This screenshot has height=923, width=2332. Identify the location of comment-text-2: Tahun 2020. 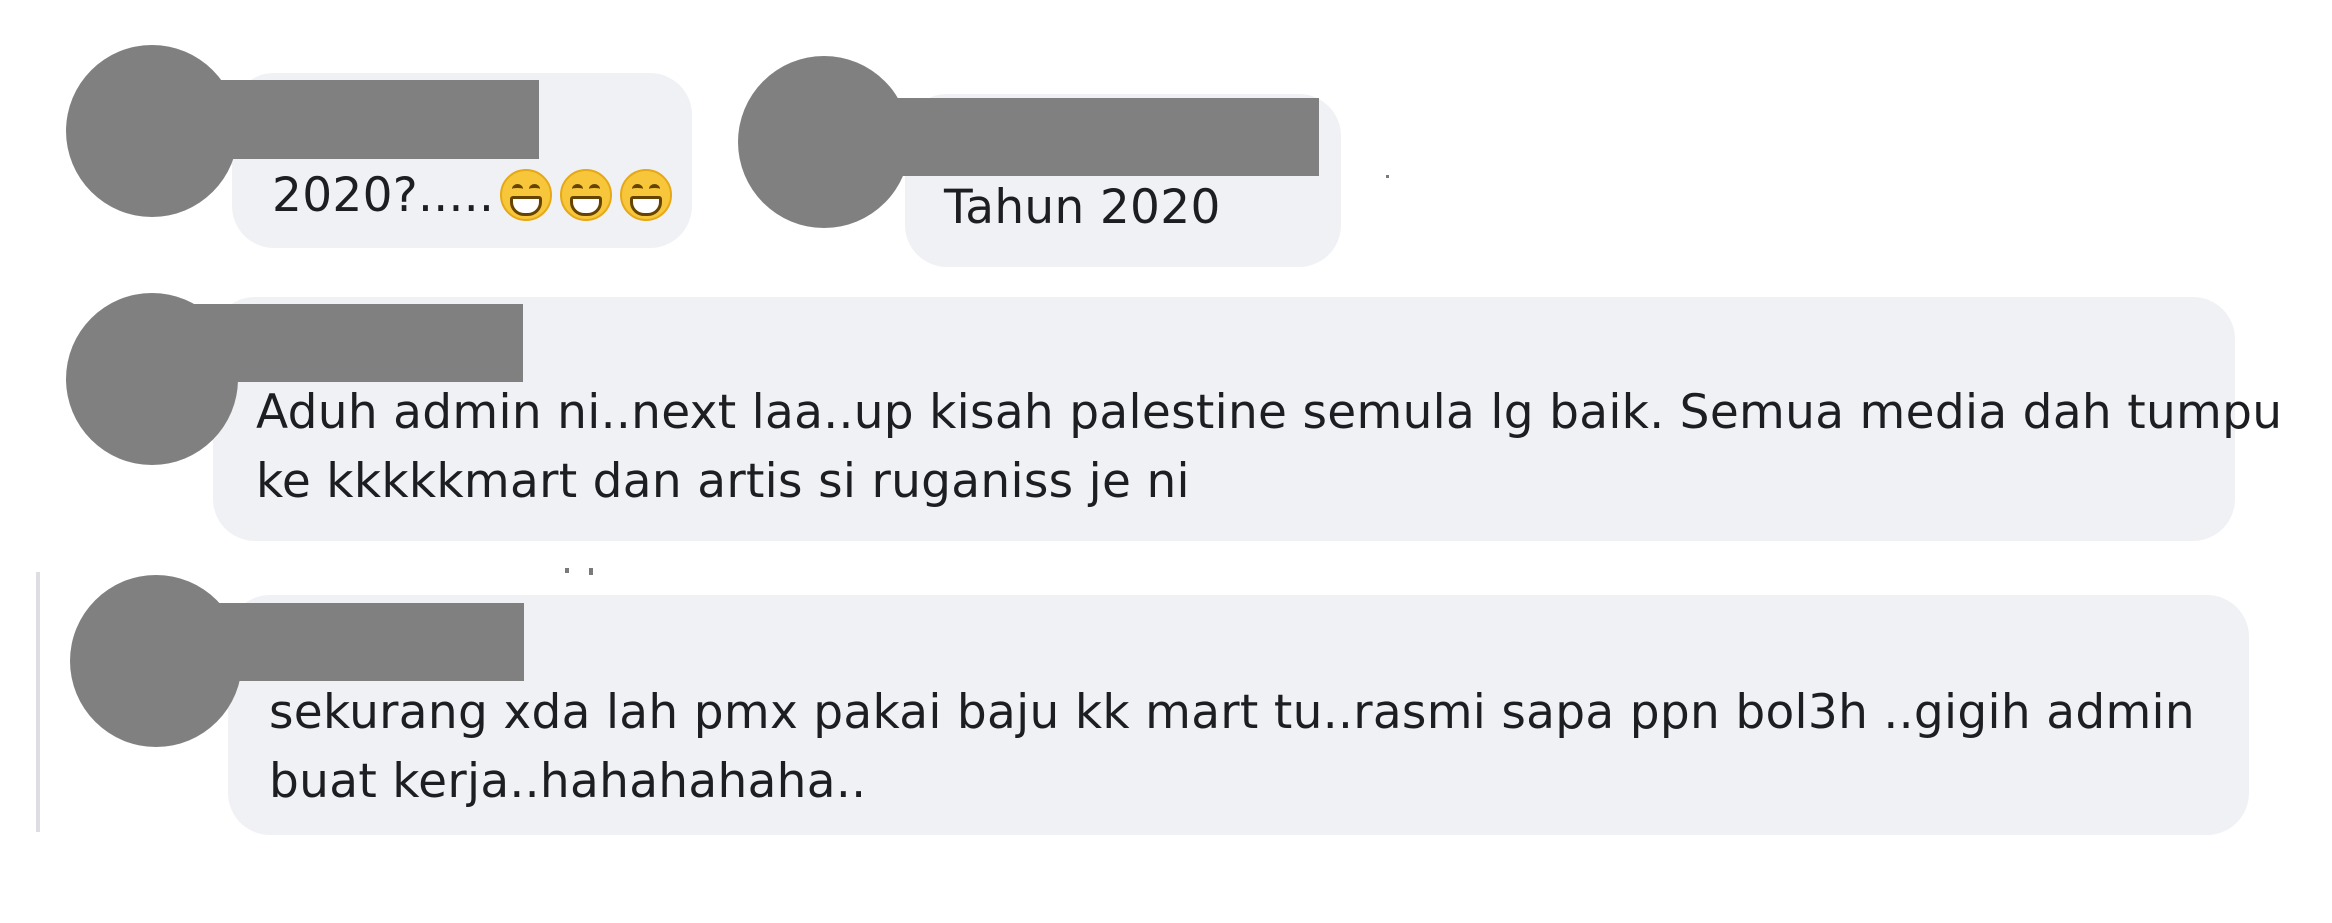
(1082, 207).